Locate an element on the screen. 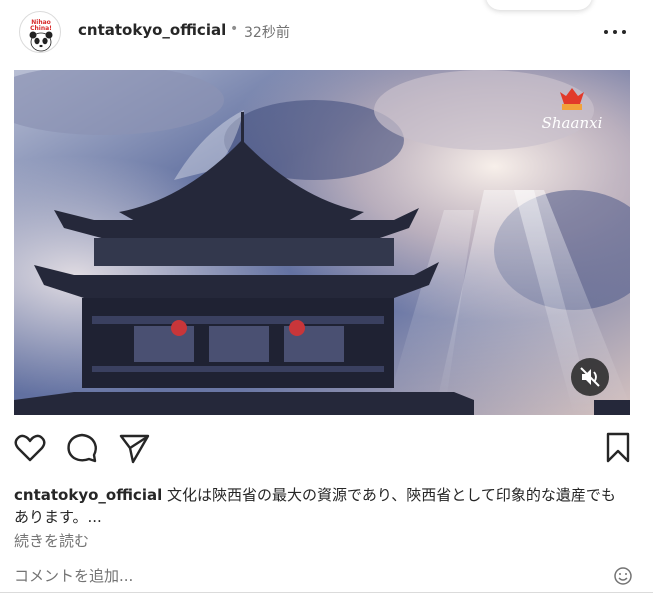 The image size is (653, 600). like-button is located at coordinates (30, 448).